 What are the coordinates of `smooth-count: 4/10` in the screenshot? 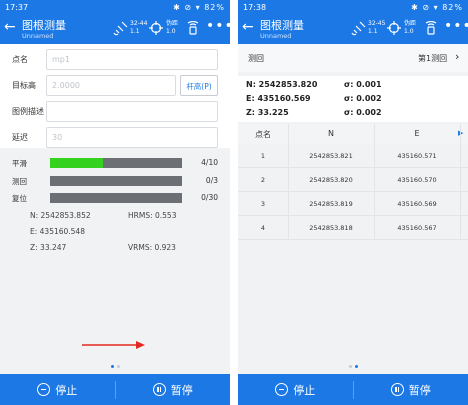 It's located at (209, 162).